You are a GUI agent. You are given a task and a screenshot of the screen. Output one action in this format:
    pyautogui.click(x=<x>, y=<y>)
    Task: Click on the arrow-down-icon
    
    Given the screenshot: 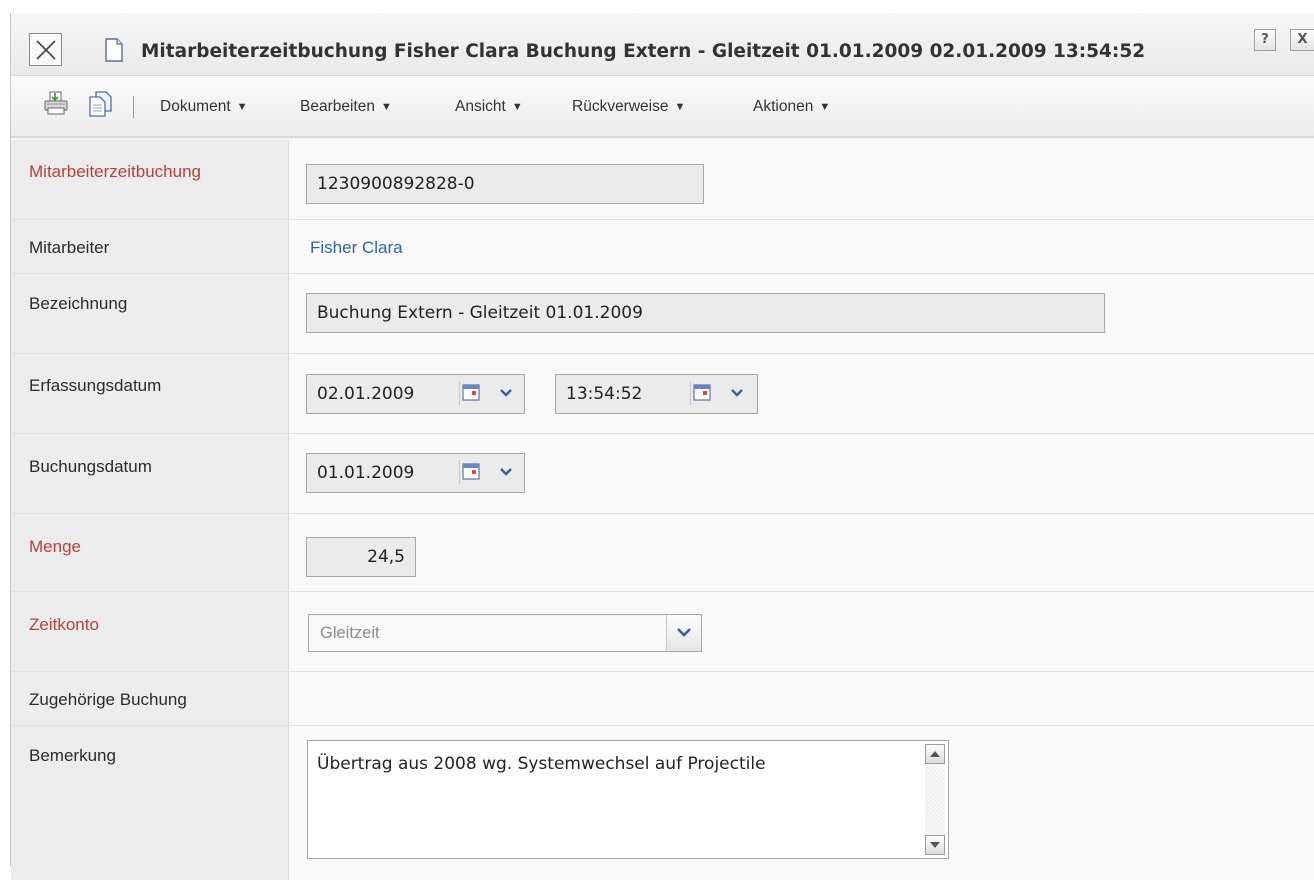 What is the action you would take?
    pyautogui.click(x=935, y=845)
    